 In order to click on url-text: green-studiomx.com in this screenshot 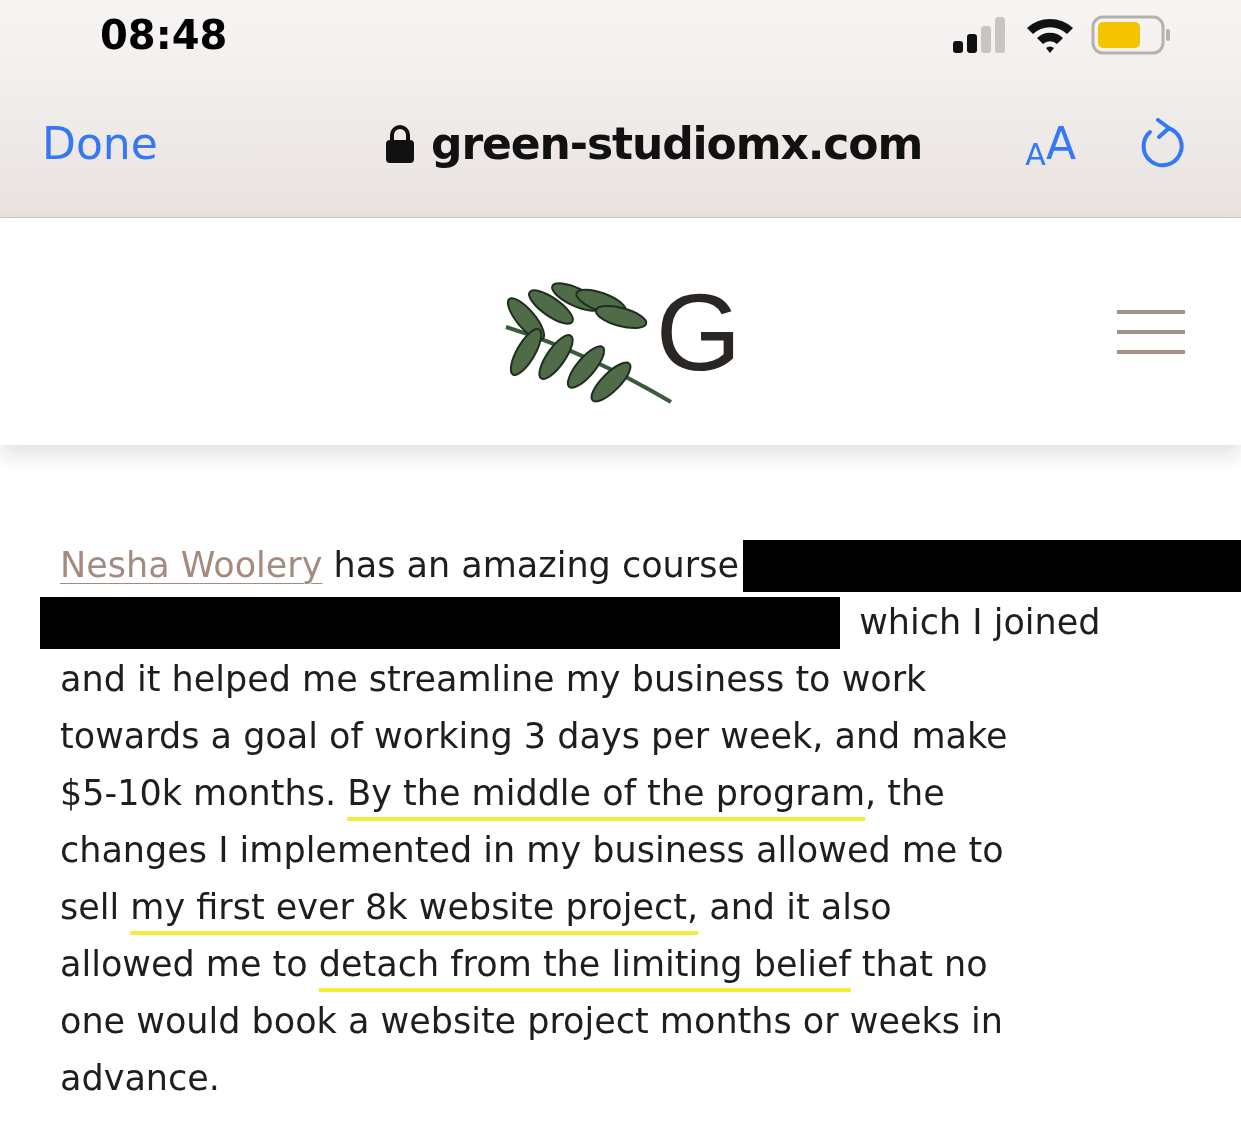, I will do `click(677, 143)`.